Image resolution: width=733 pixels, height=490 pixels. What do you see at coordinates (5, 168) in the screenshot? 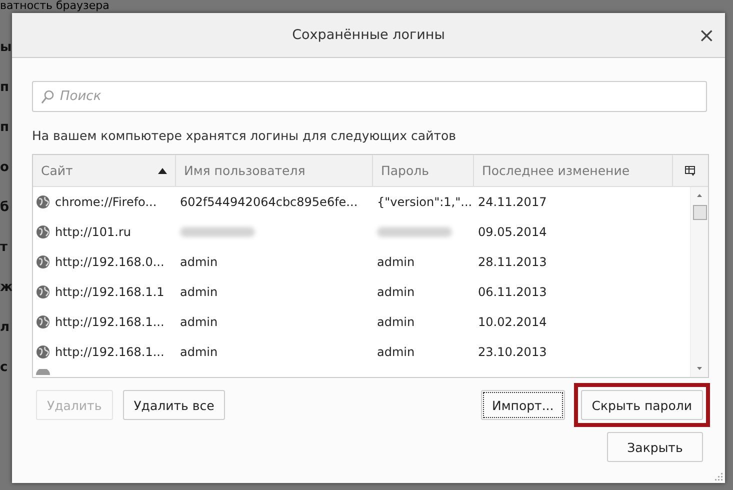
I see `page-text: о` at bounding box center [5, 168].